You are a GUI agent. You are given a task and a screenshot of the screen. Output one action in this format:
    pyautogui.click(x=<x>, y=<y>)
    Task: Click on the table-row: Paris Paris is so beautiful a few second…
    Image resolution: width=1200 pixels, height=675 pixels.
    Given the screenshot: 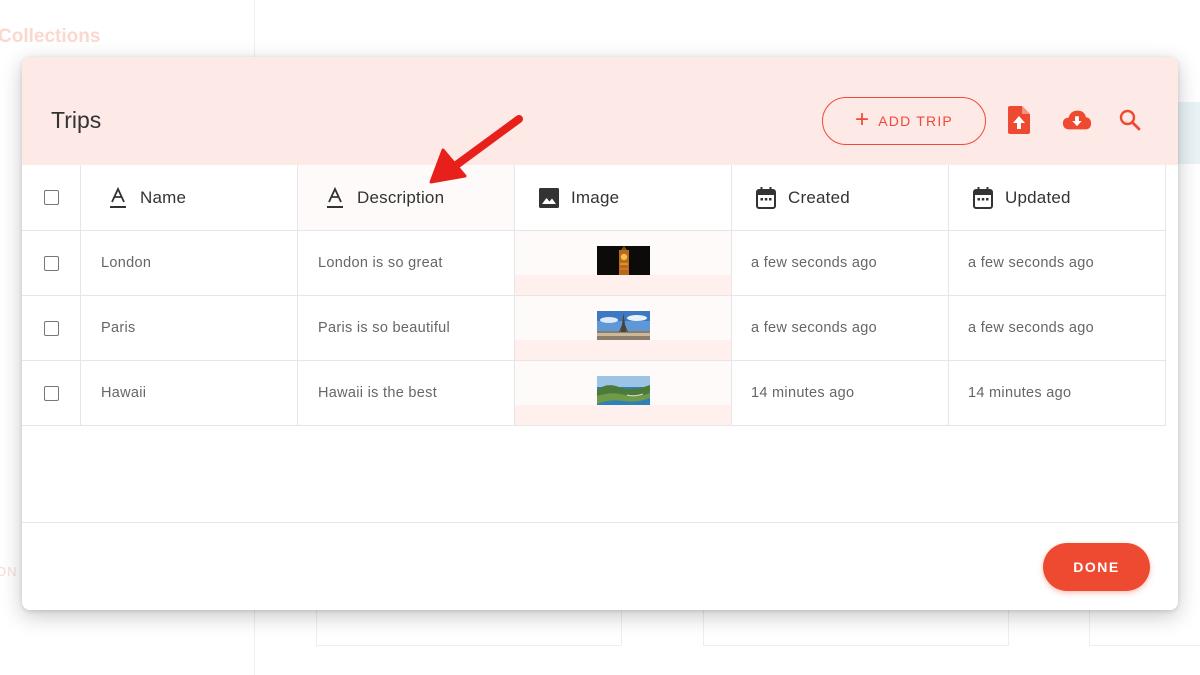 What is the action you would take?
    pyautogui.click(x=594, y=328)
    